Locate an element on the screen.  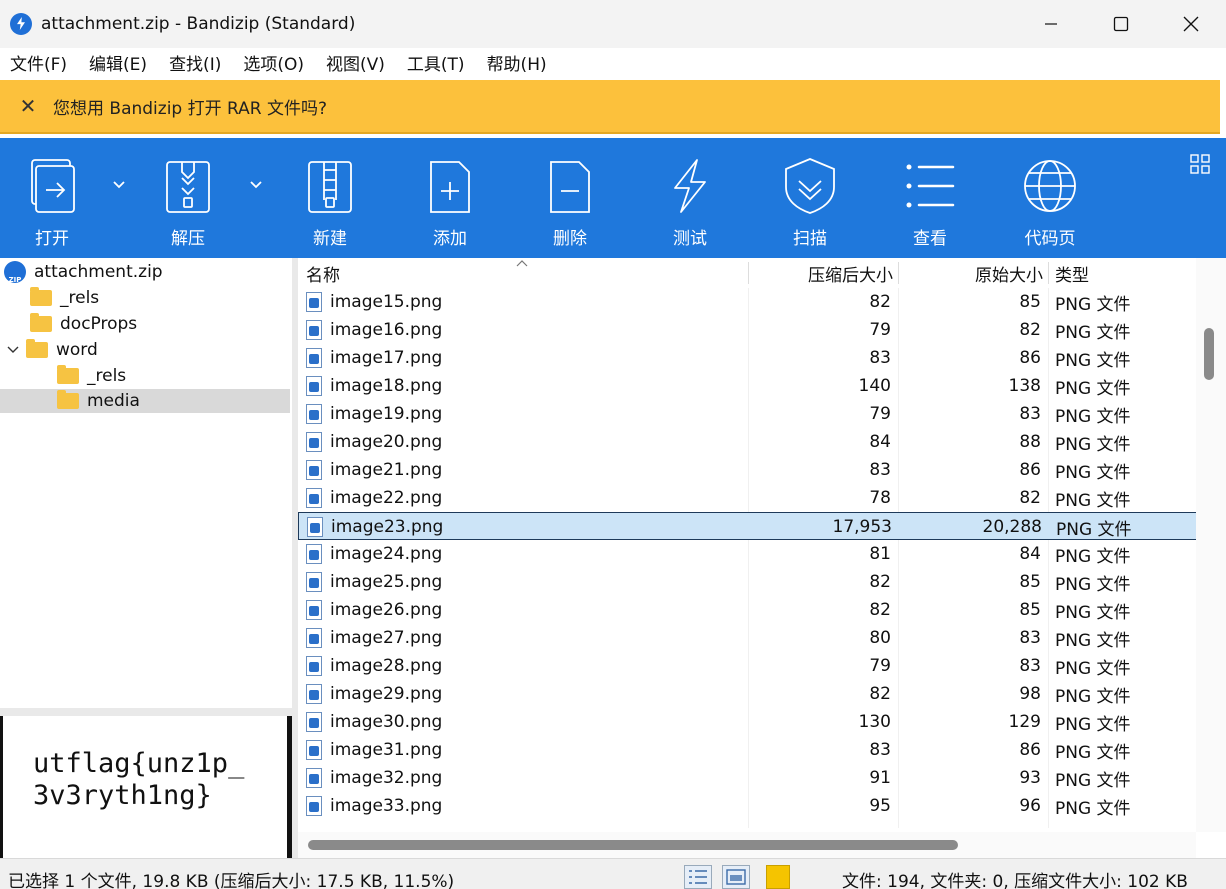
view-list-icon is located at coordinates (930, 186).